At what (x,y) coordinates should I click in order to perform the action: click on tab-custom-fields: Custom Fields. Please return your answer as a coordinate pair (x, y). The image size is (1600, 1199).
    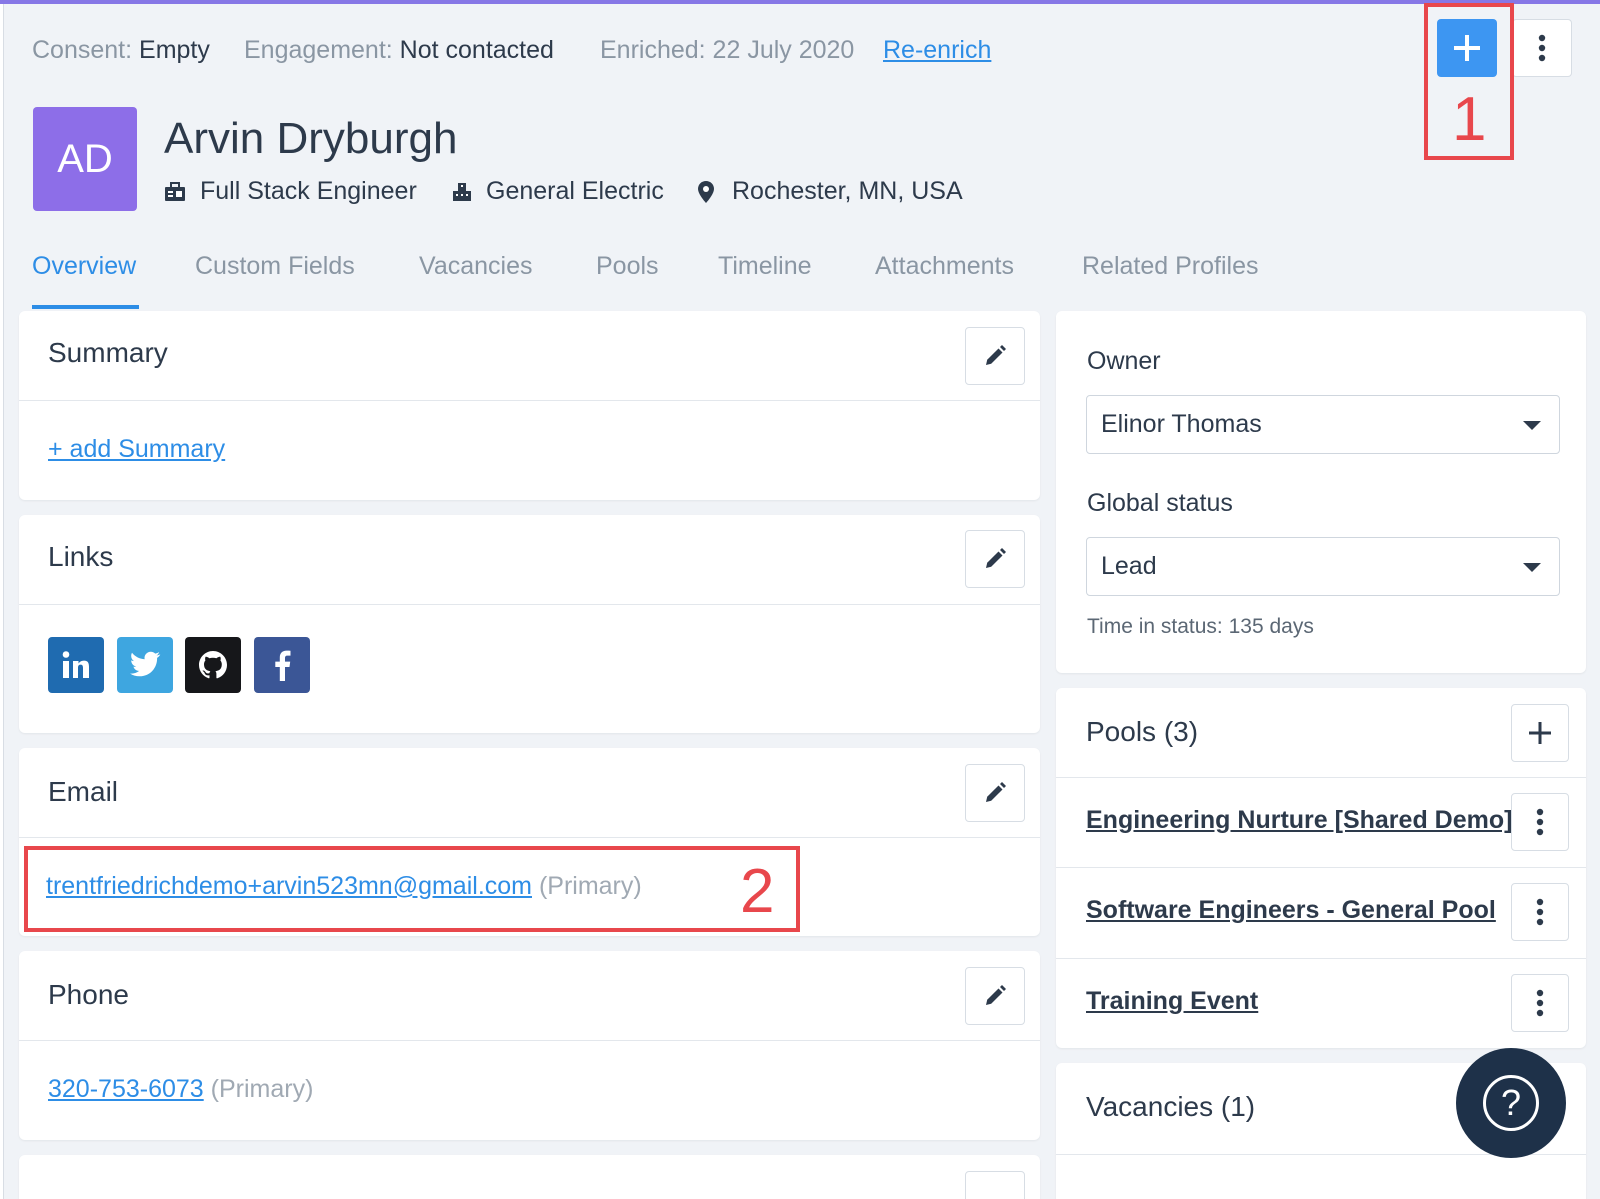
    Looking at the image, I should click on (275, 266).